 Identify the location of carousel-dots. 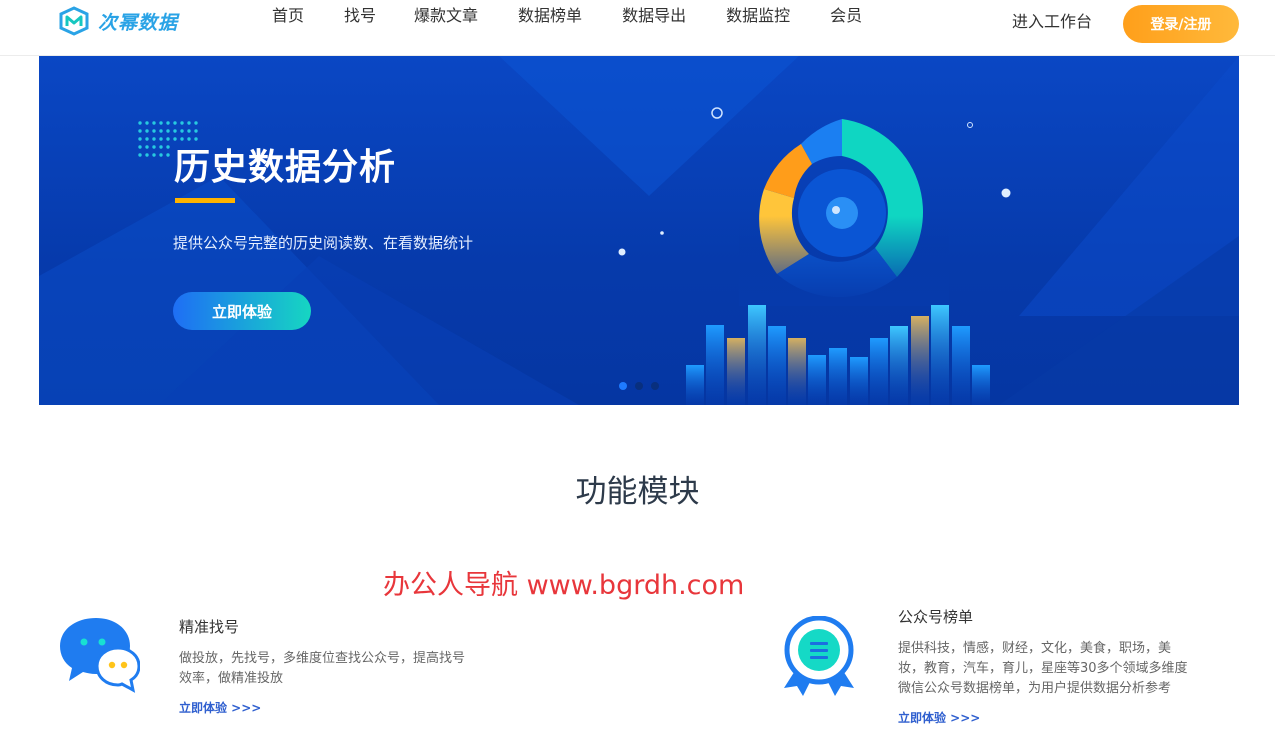
(643, 386).